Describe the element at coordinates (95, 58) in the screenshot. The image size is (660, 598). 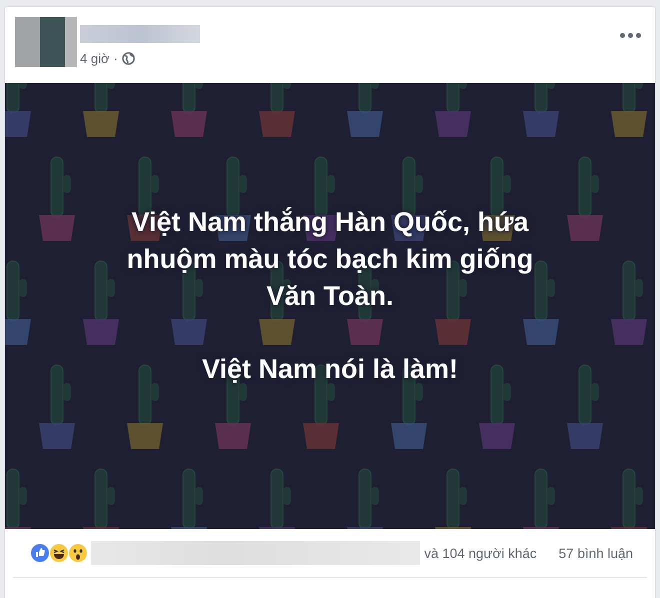
I see `post-time: 4 giờ` at that location.